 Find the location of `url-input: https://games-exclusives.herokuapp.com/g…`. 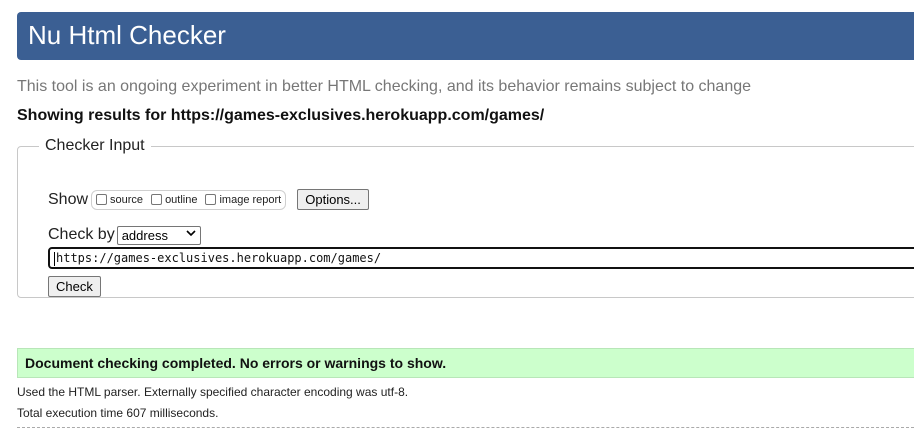

url-input: https://games-exclusives.herokuapp.com/g… is located at coordinates (481, 258).